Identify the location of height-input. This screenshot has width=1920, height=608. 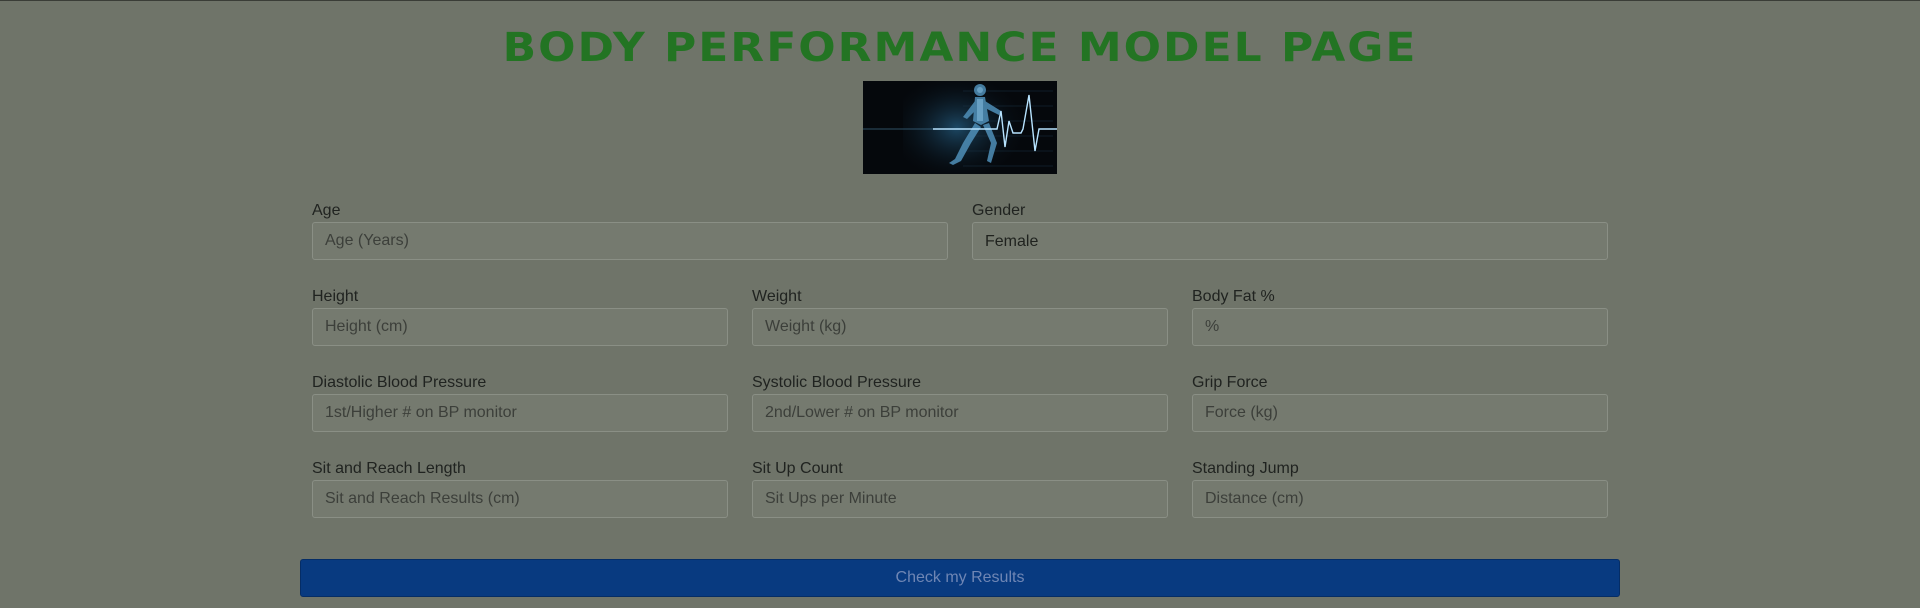
(520, 327).